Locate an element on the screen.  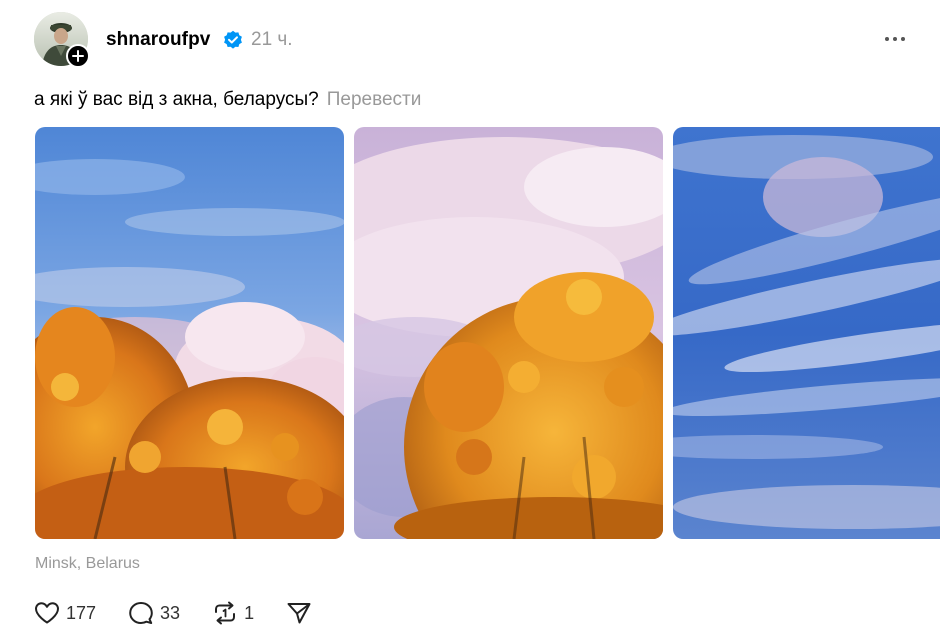
comment-count: 33 is located at coordinates (170, 612).